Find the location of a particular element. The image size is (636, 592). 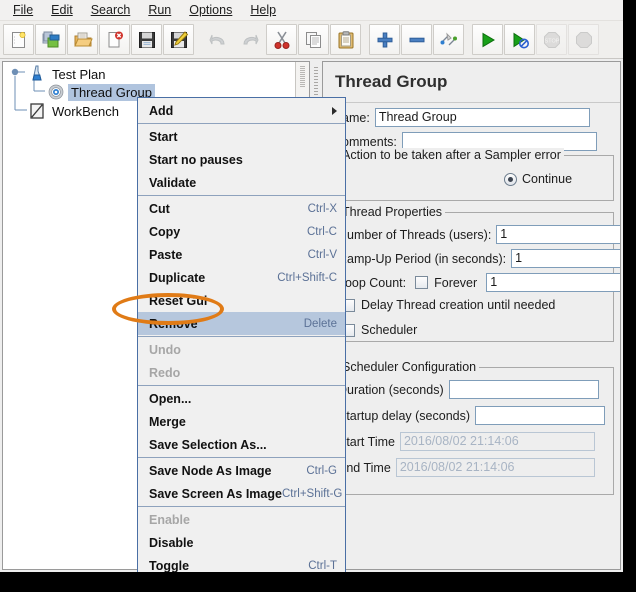

menu-help-label: Help is located at coordinates (263, 10).